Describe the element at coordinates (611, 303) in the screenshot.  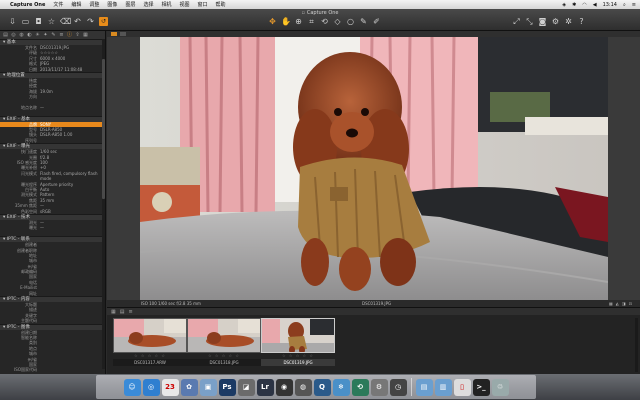
I see `grid-icon: ▦` at that location.